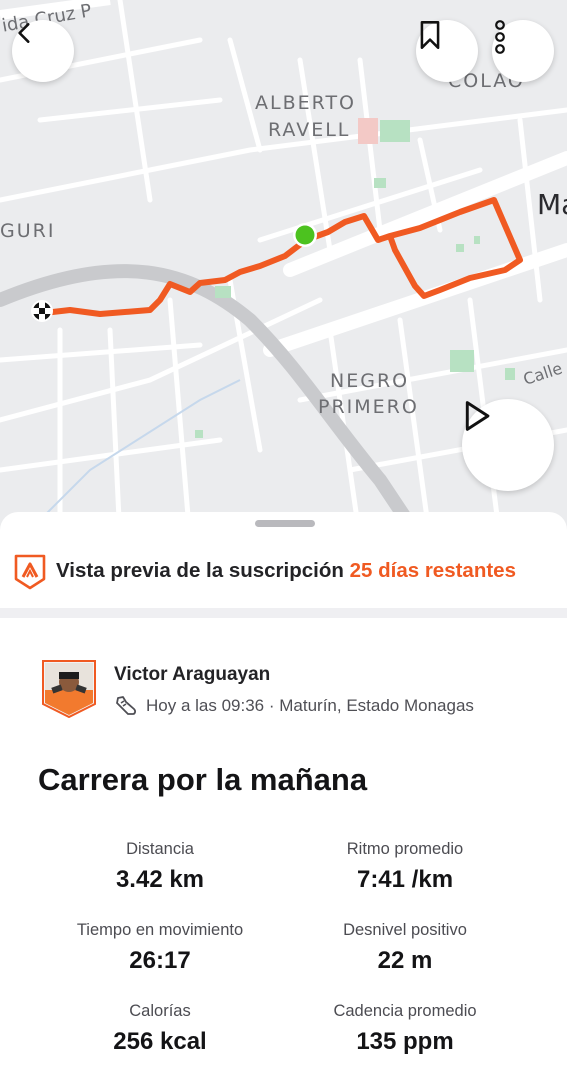  I want to click on stat-value: 135 ppm, so click(405, 1041).